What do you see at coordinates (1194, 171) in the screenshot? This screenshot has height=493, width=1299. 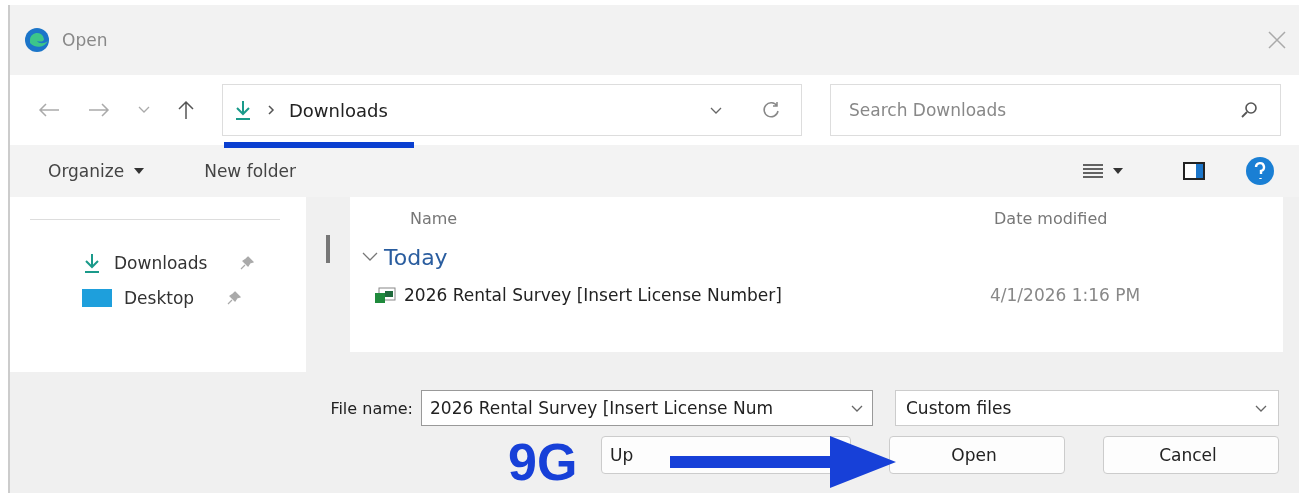 I see `preview-pane-icon` at bounding box center [1194, 171].